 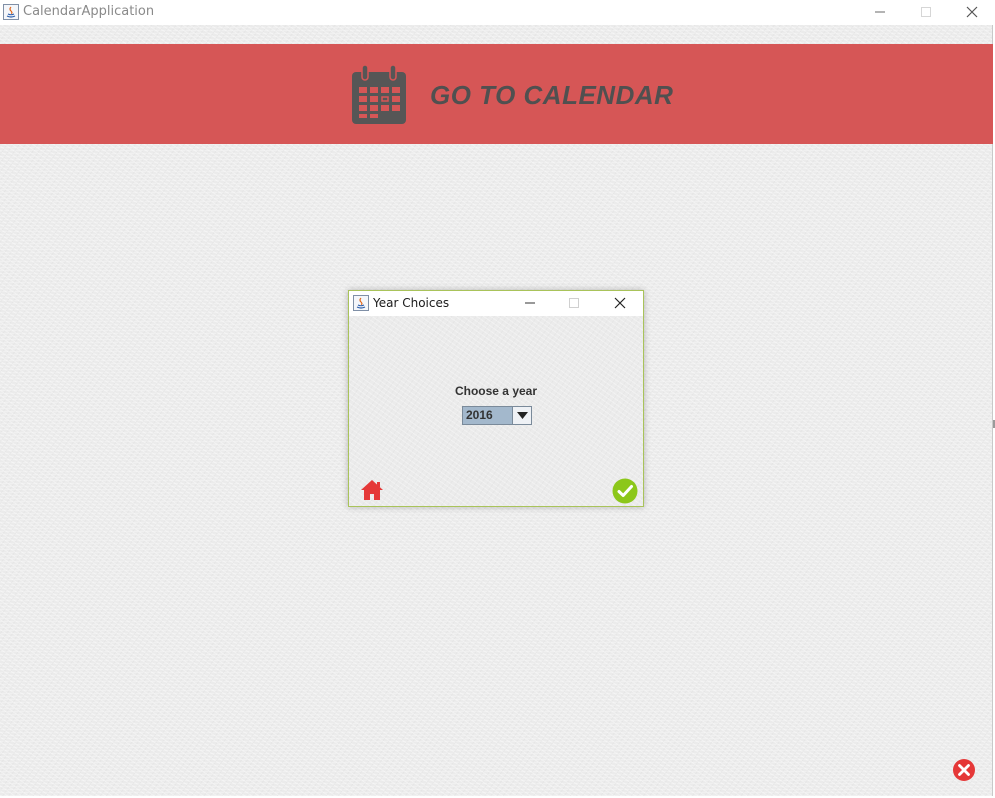 I want to click on dialog-minimize-button, so click(x=530, y=303).